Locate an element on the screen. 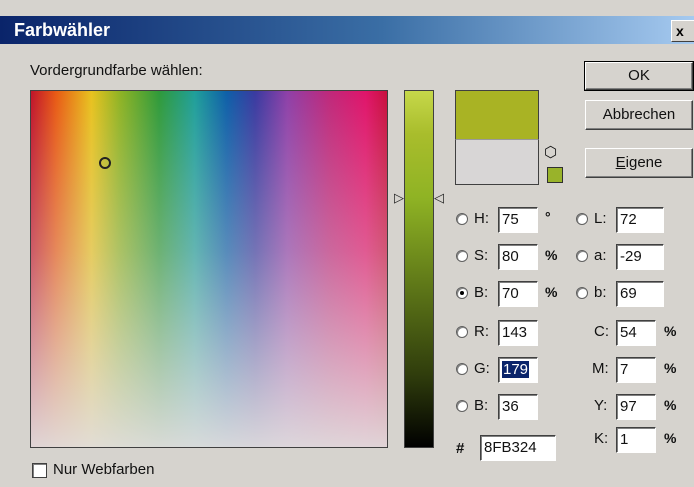 The width and height of the screenshot is (694, 487). web-only-label: Nur Webfarben is located at coordinates (103, 469).